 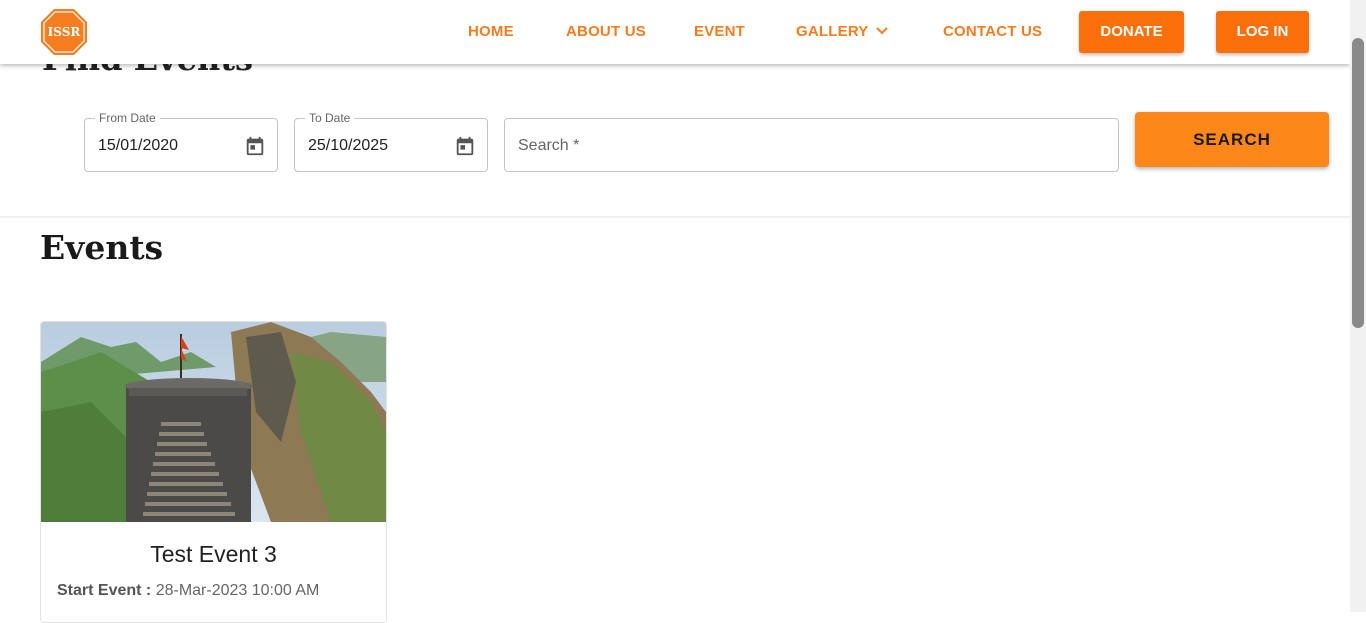 What do you see at coordinates (181, 141) in the screenshot?
I see `from-date-field: From Date 15/01/2020` at bounding box center [181, 141].